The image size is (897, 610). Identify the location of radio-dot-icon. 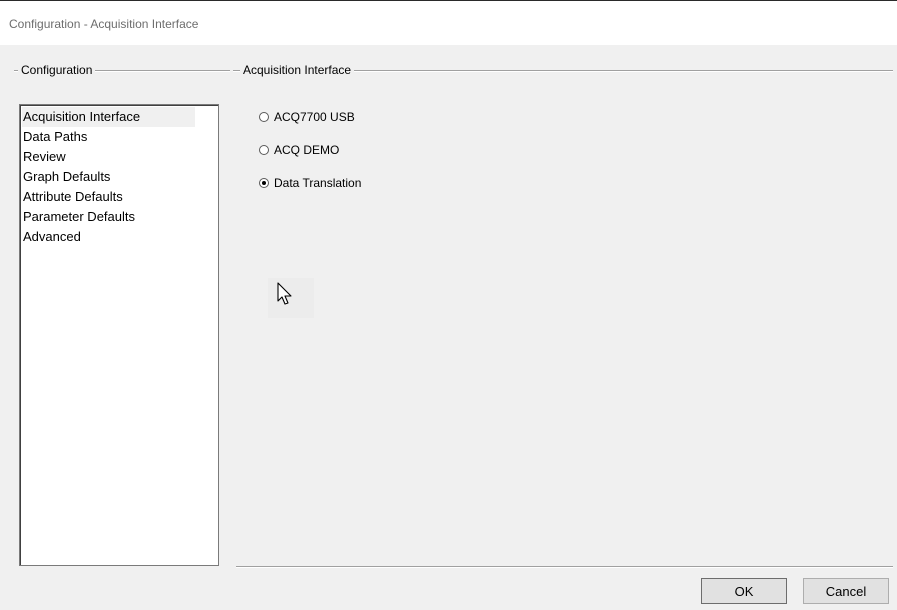
(264, 183).